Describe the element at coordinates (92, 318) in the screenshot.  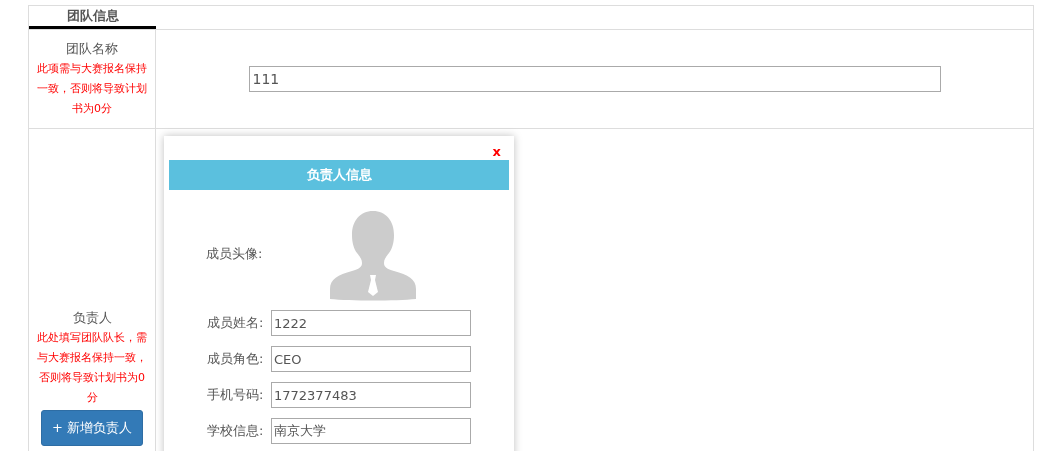
I see `field-label: 负责人` at that location.